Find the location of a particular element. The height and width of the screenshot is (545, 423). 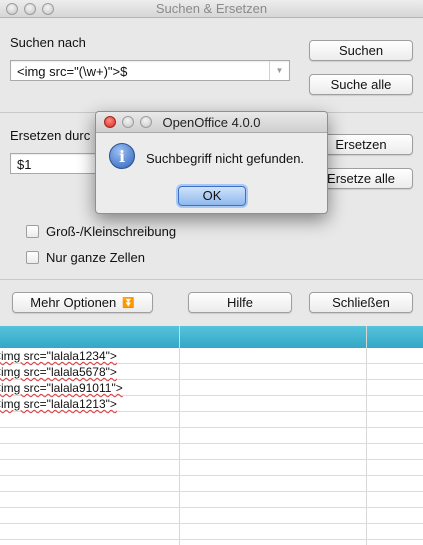

dialog-titlebar: Suchen & Ersetzen is located at coordinates (211, 9).